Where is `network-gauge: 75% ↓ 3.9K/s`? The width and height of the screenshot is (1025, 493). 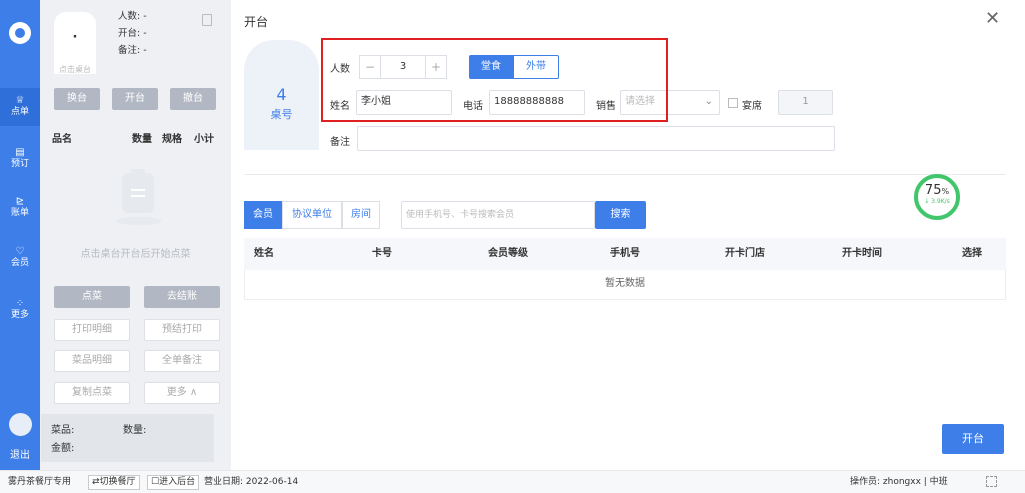 network-gauge: 75% ↓ 3.9K/s is located at coordinates (937, 197).